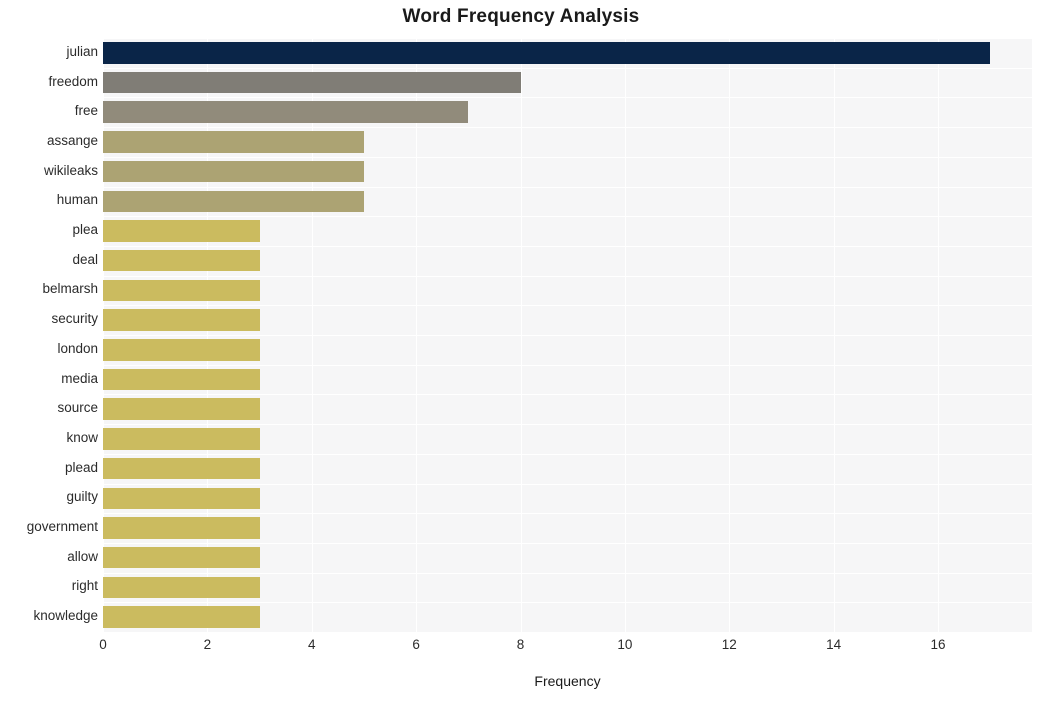  I want to click on bar-free, so click(286, 112).